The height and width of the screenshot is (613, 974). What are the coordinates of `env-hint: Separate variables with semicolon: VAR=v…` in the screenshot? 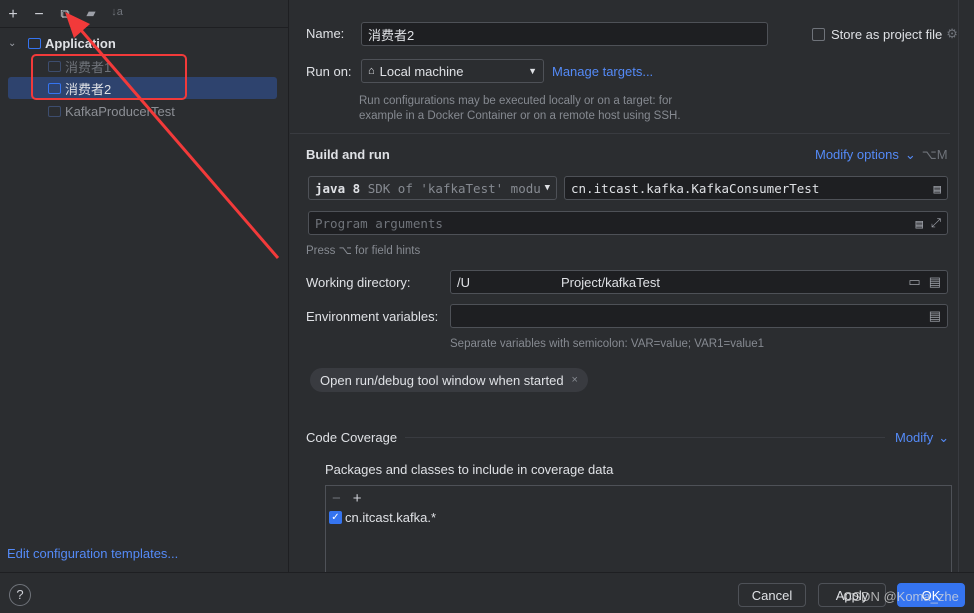 It's located at (607, 344).